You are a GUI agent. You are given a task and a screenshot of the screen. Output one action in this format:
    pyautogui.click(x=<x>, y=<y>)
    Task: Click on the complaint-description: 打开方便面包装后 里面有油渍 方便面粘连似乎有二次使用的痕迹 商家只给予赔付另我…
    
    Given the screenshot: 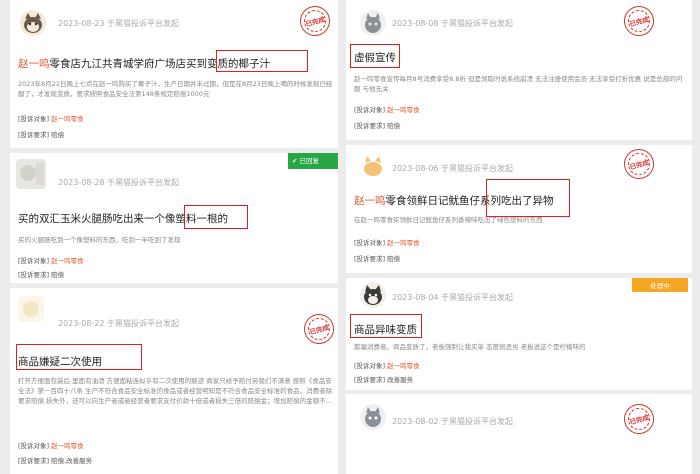 What is the action you would take?
    pyautogui.click(x=175, y=391)
    